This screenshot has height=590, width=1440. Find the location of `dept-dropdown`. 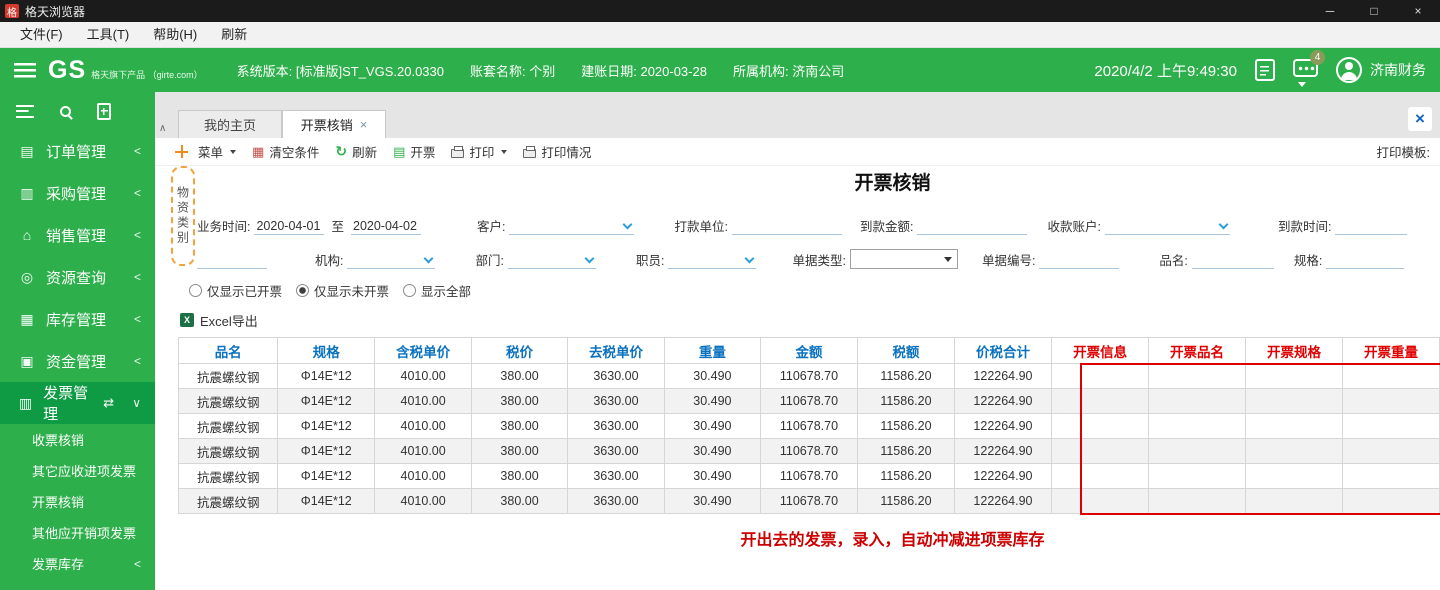

dept-dropdown is located at coordinates (551, 260).